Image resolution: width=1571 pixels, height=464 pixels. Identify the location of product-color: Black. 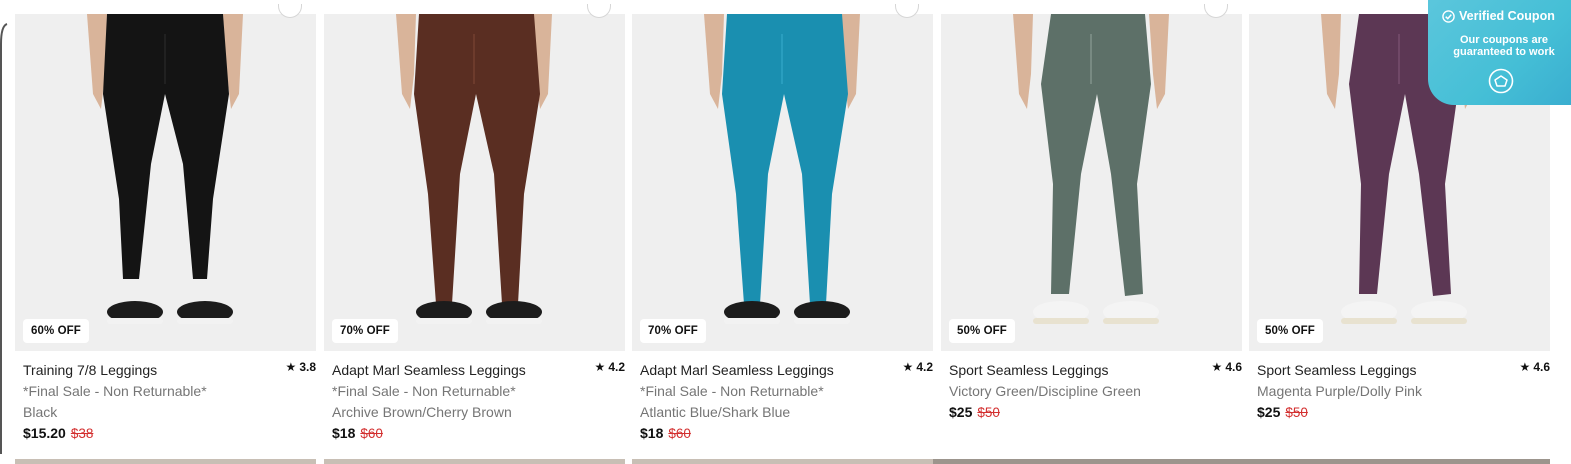
(40, 412).